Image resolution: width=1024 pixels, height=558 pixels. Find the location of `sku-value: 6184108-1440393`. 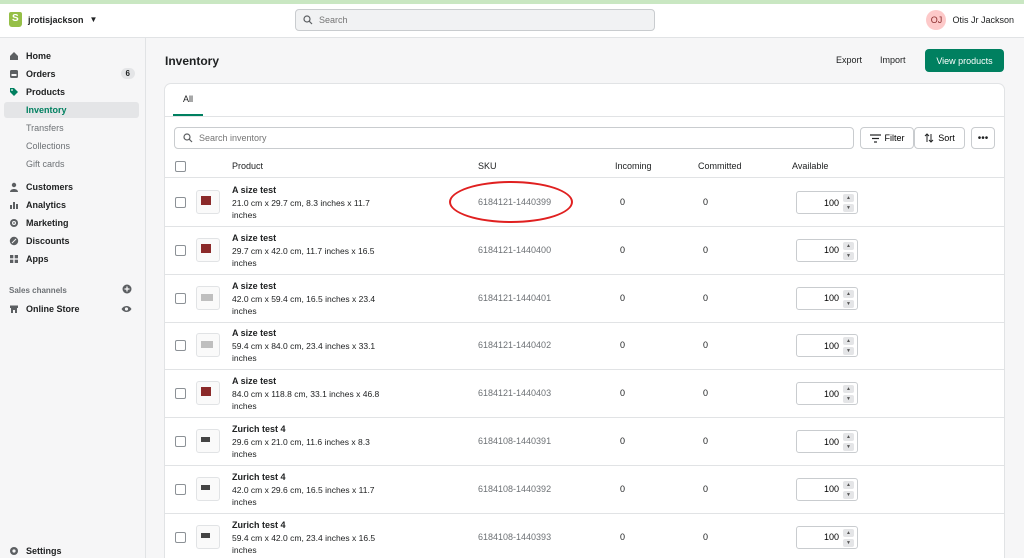

sku-value: 6184108-1440393 is located at coordinates (515, 536).